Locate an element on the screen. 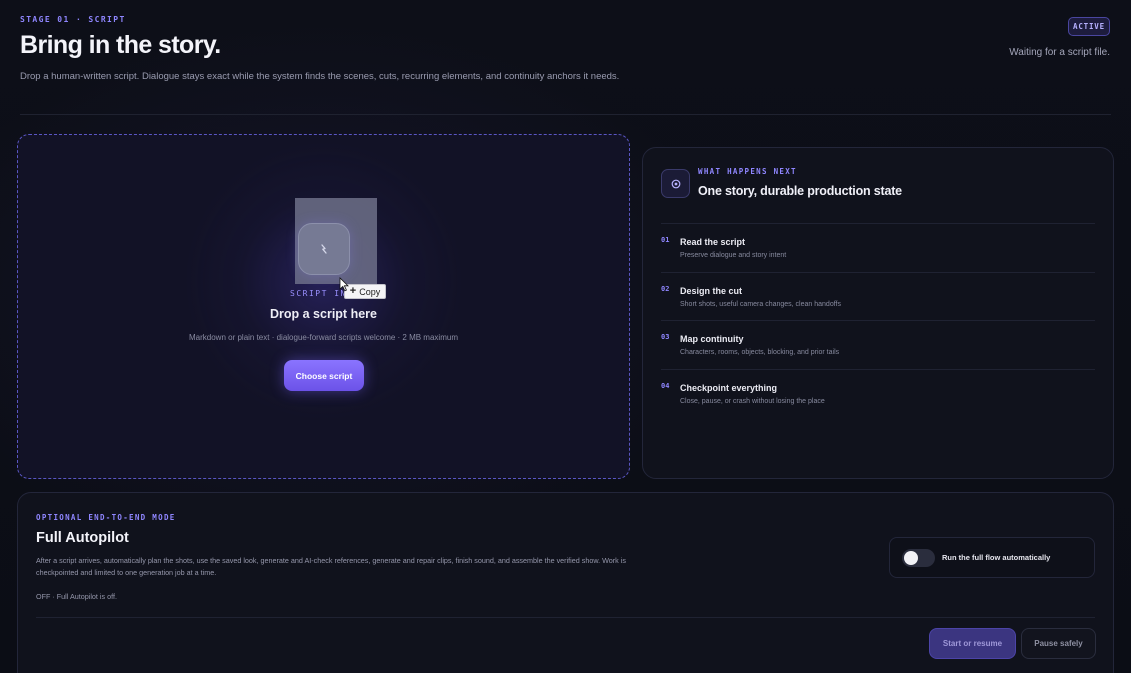 This screenshot has height=673, width=1131. dropzone-title: Drop a script here is located at coordinates (323, 314).